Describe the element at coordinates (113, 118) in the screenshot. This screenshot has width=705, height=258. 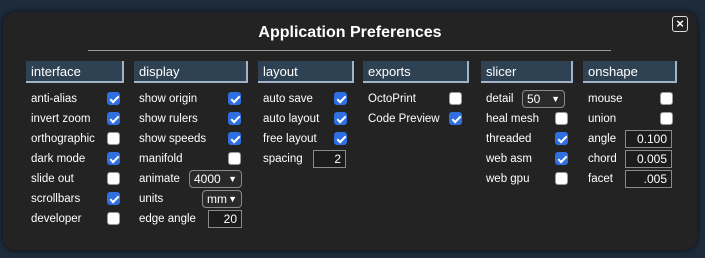
I see `invert-zoom-checkbox` at that location.